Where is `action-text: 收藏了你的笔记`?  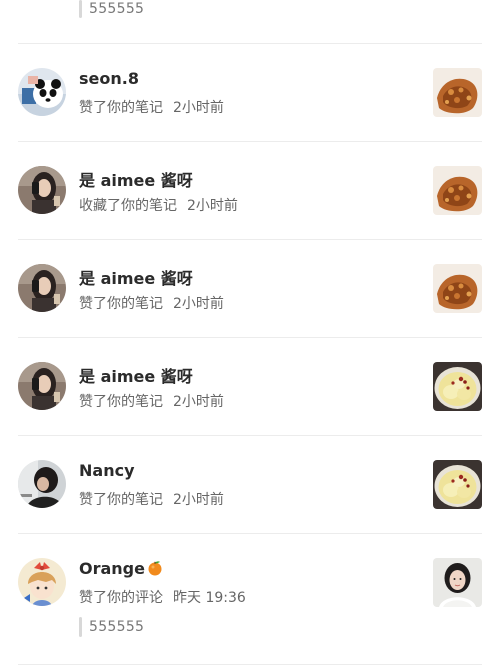
action-text: 收藏了你的笔记 is located at coordinates (128, 206).